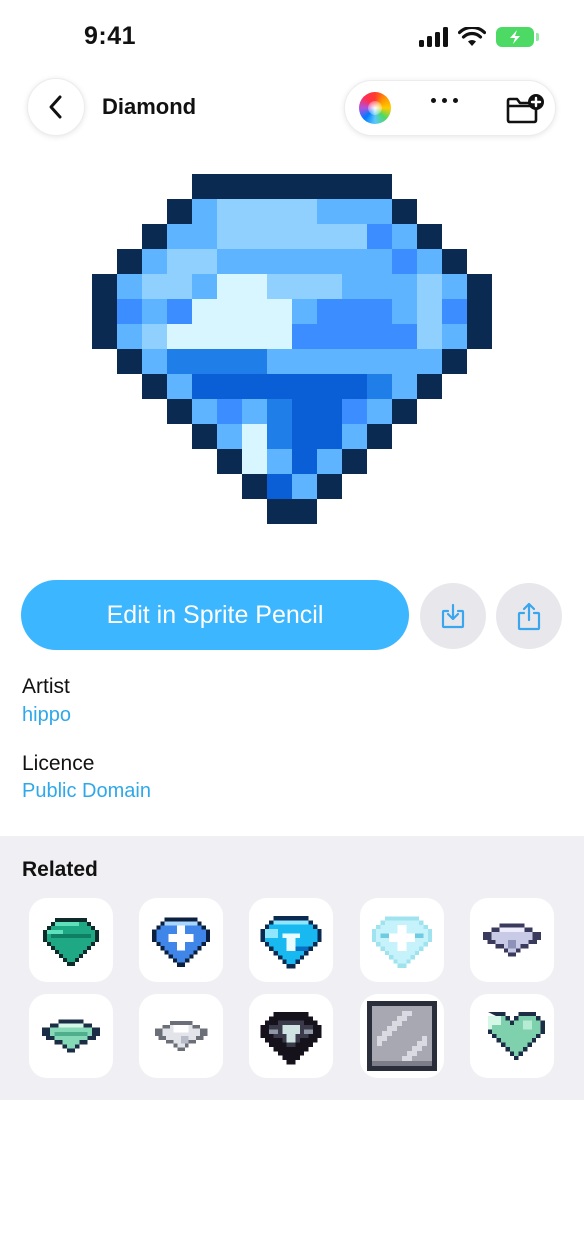  What do you see at coordinates (433, 37) in the screenshot?
I see `signal-icon` at bounding box center [433, 37].